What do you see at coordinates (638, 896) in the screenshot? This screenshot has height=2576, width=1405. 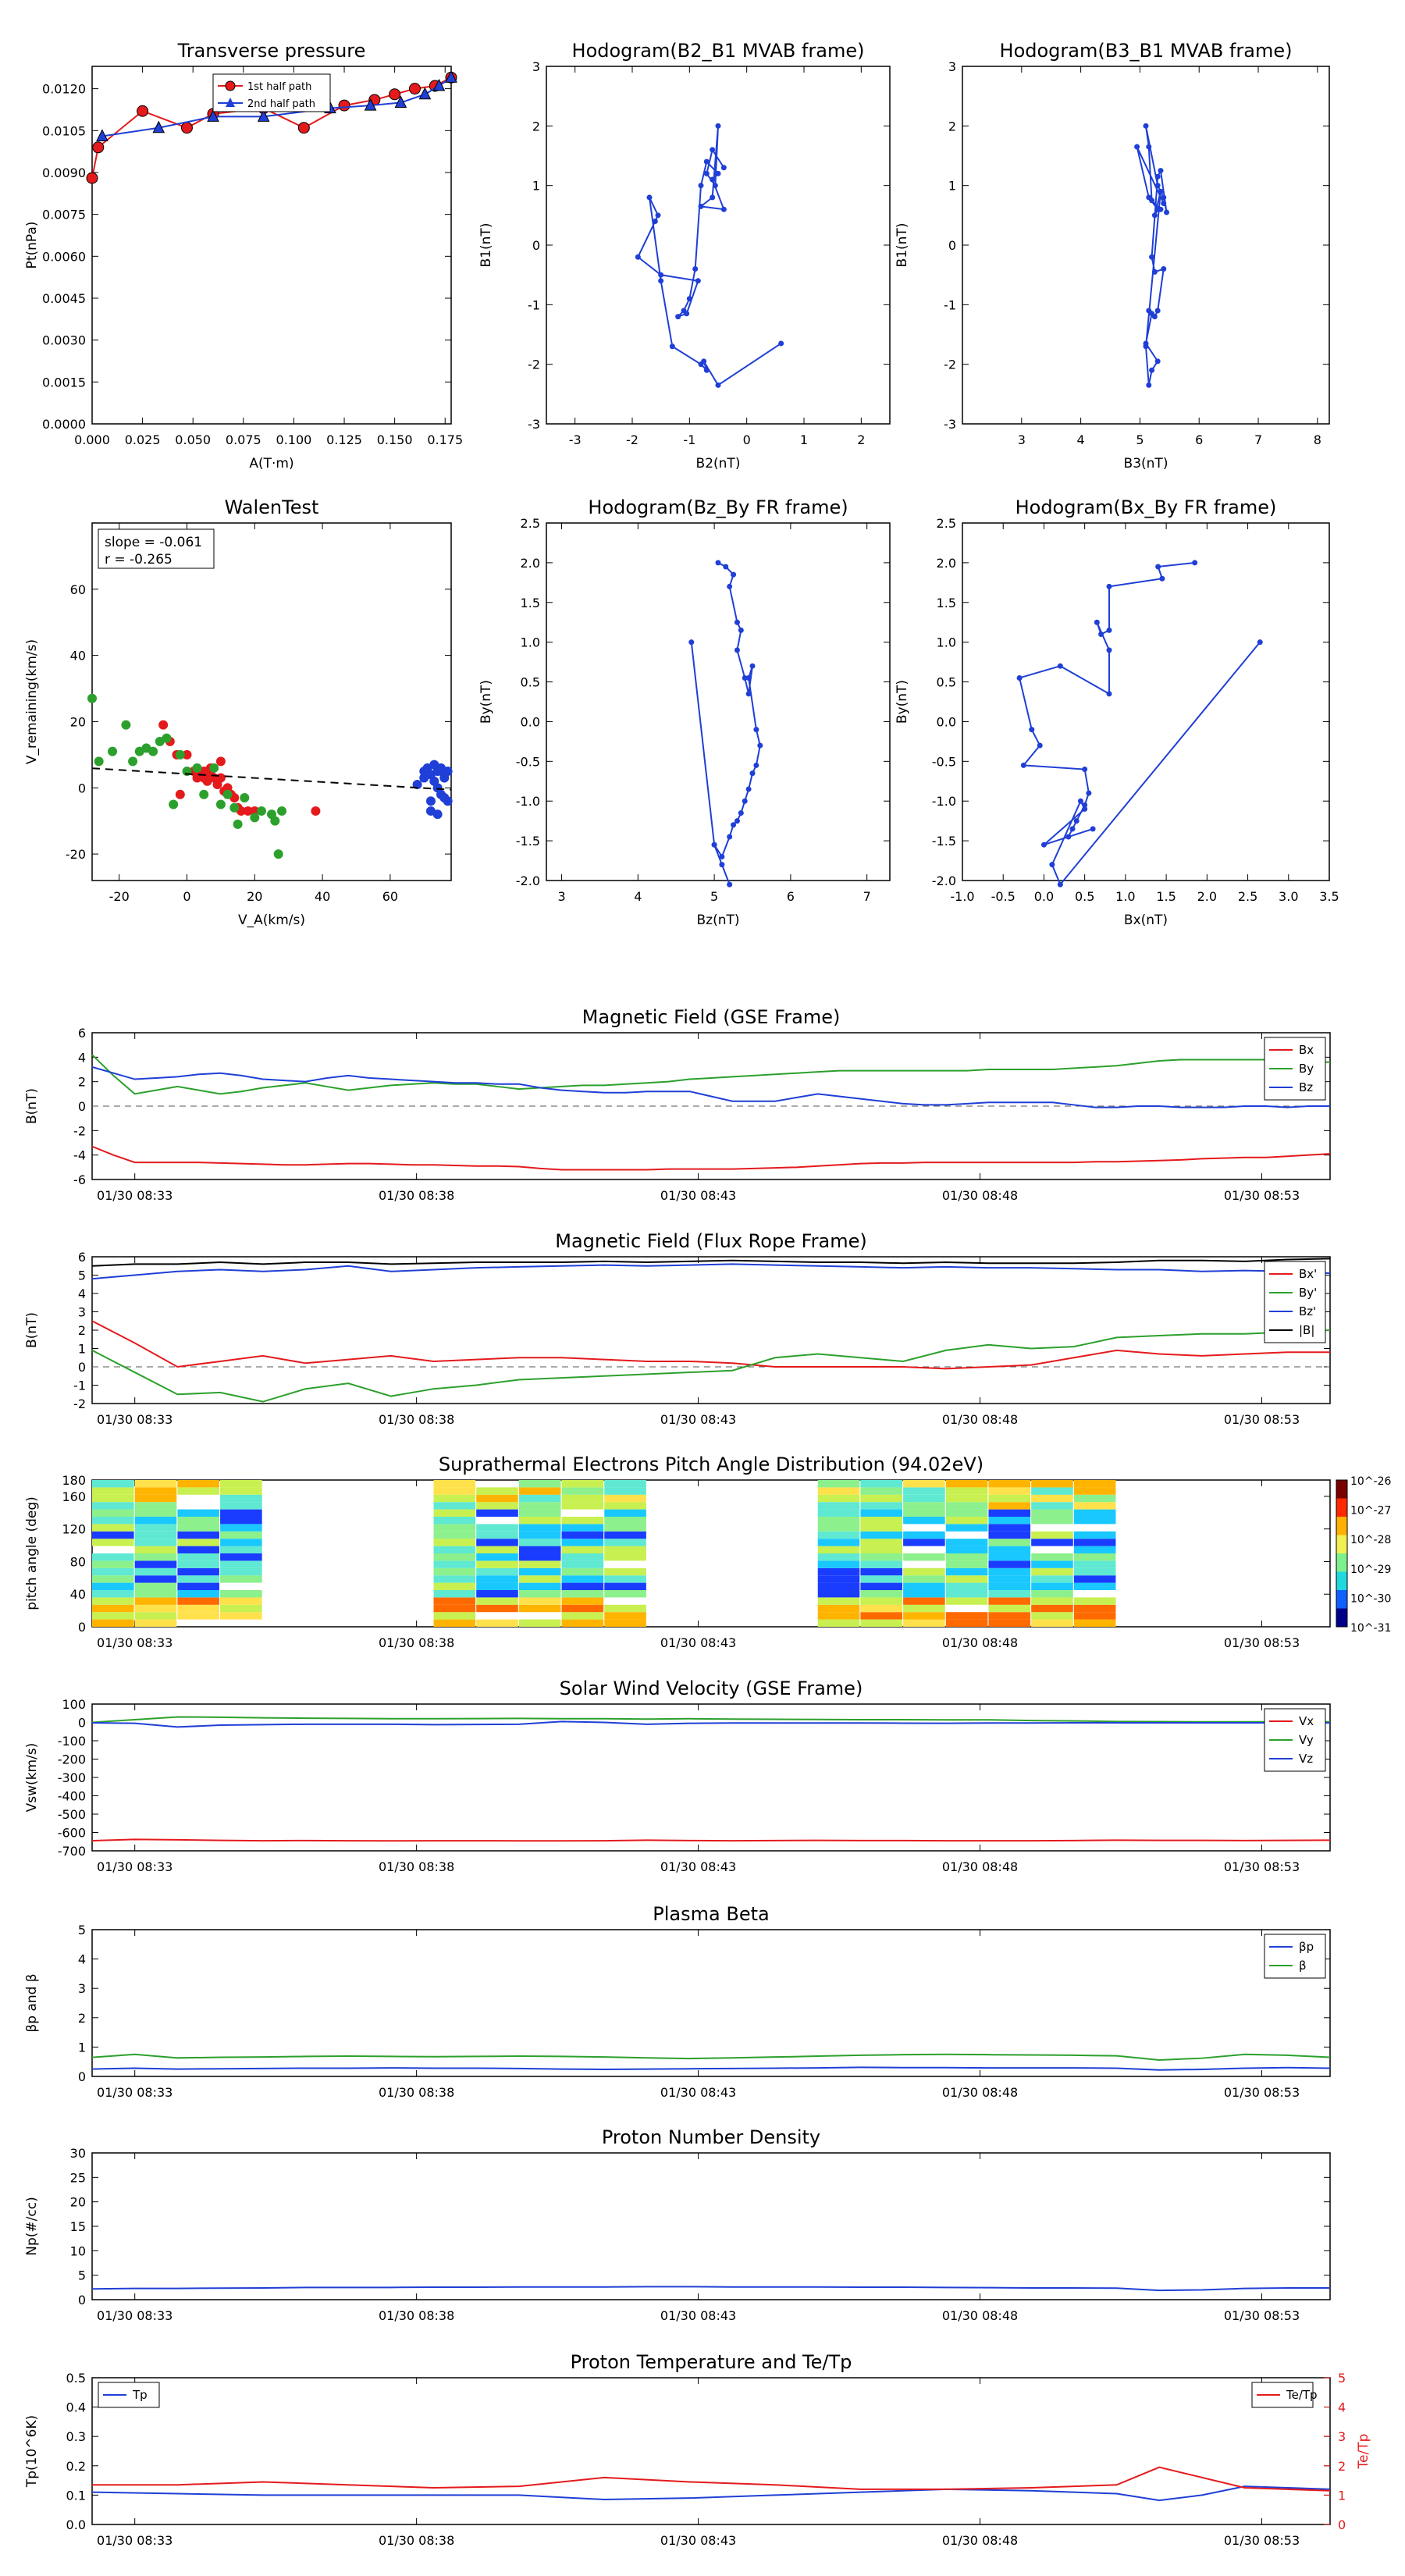 I see `hbzby-xtick-label: 4` at bounding box center [638, 896].